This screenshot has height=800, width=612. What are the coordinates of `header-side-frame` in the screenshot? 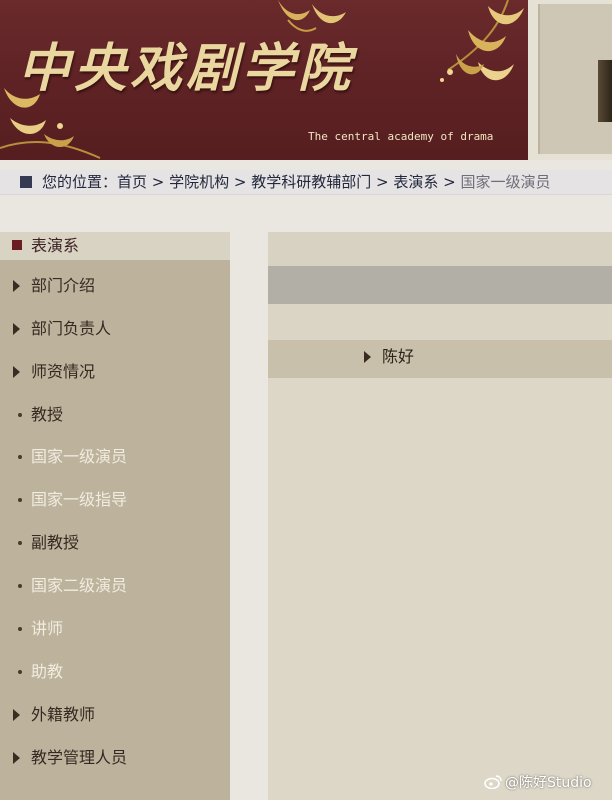 It's located at (575, 79).